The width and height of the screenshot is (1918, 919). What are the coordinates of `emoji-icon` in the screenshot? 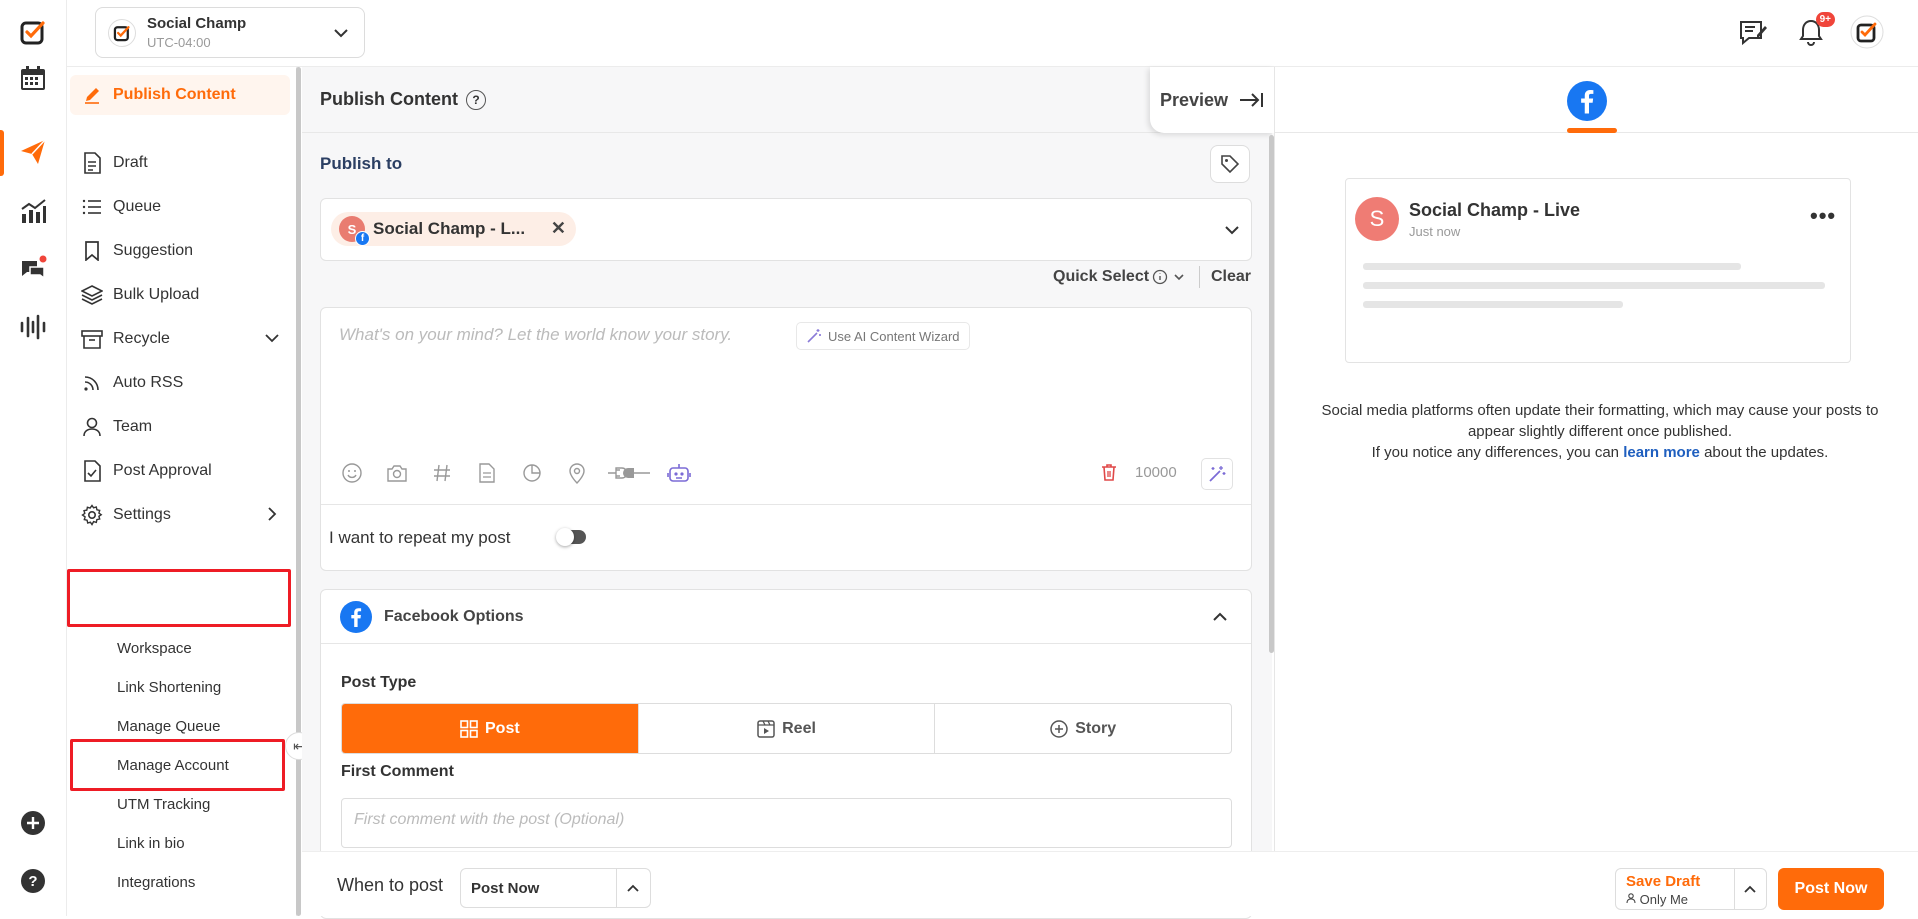 It's located at (352, 473).